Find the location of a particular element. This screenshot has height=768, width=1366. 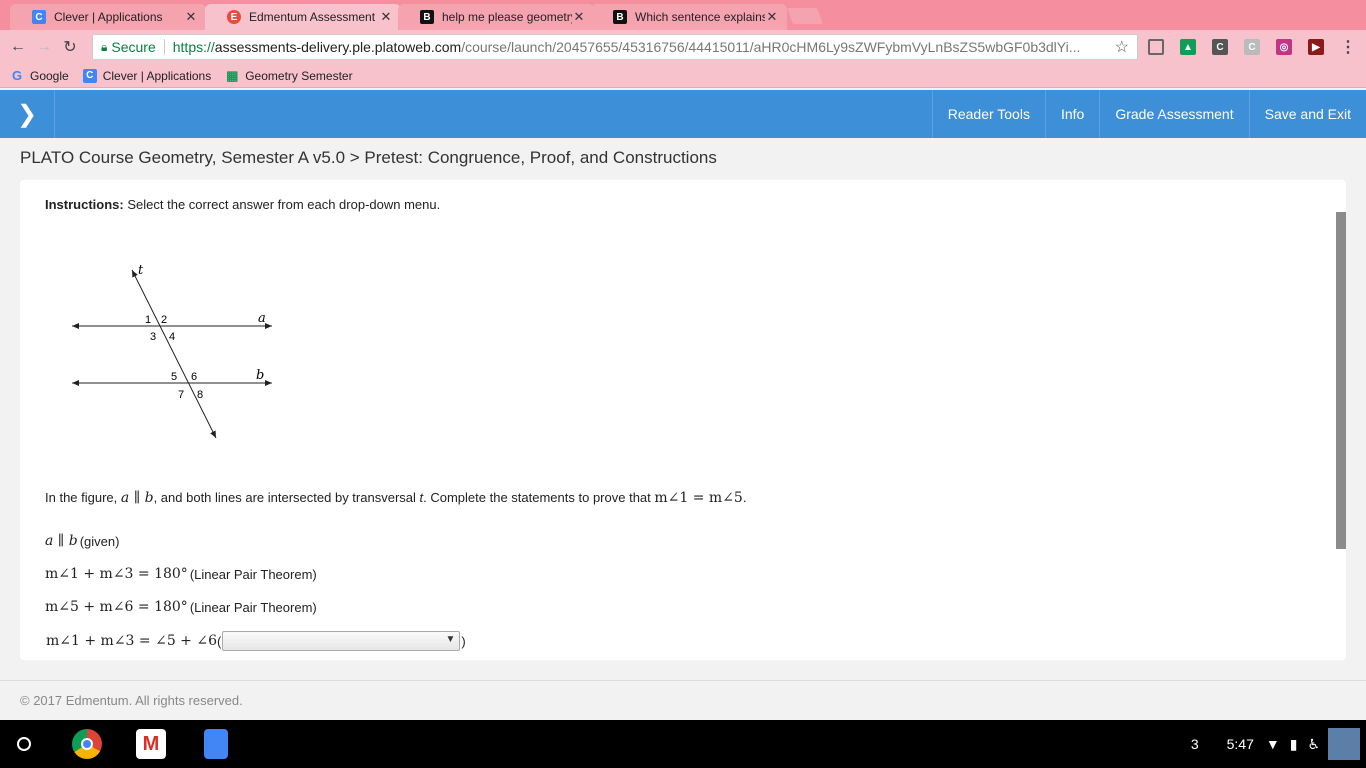

bookmark-google: G Google is located at coordinates (39, 75).